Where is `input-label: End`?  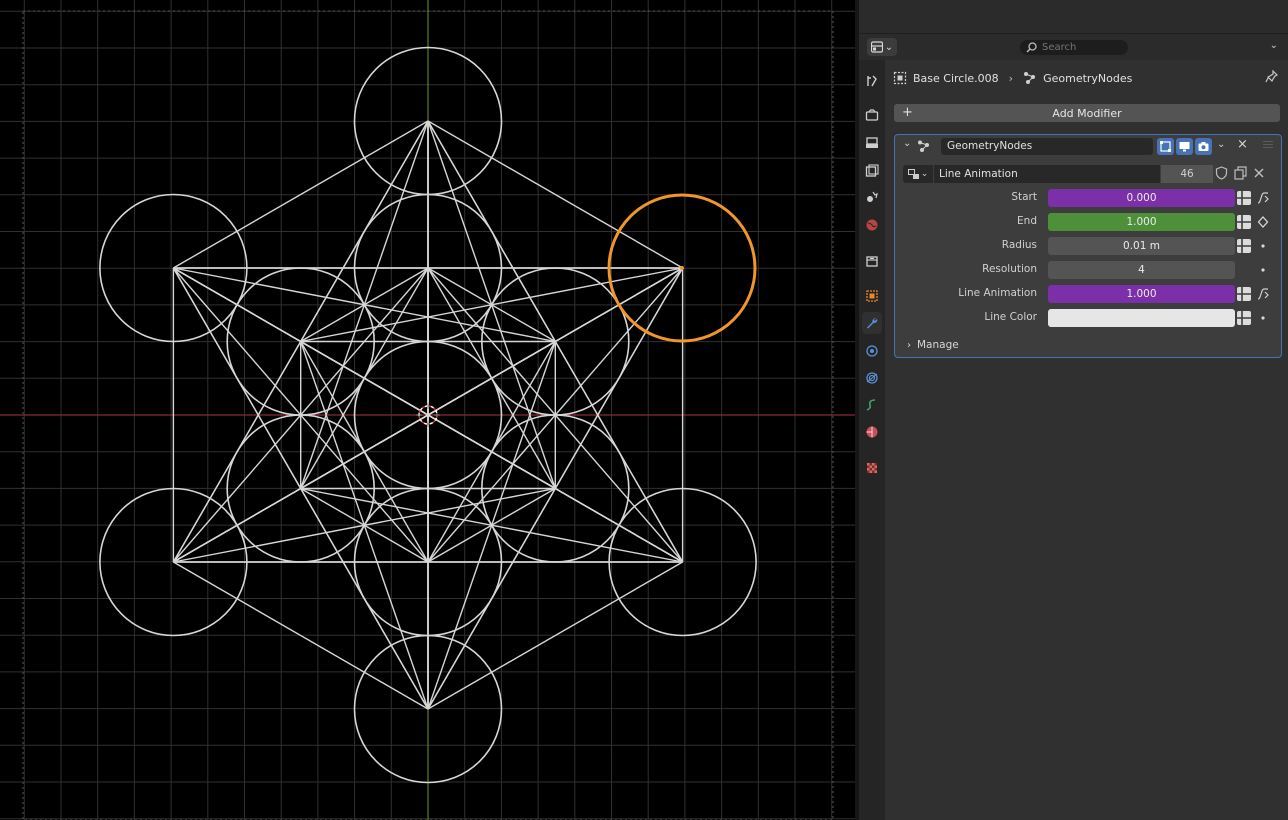
input-label: End is located at coordinates (1027, 221).